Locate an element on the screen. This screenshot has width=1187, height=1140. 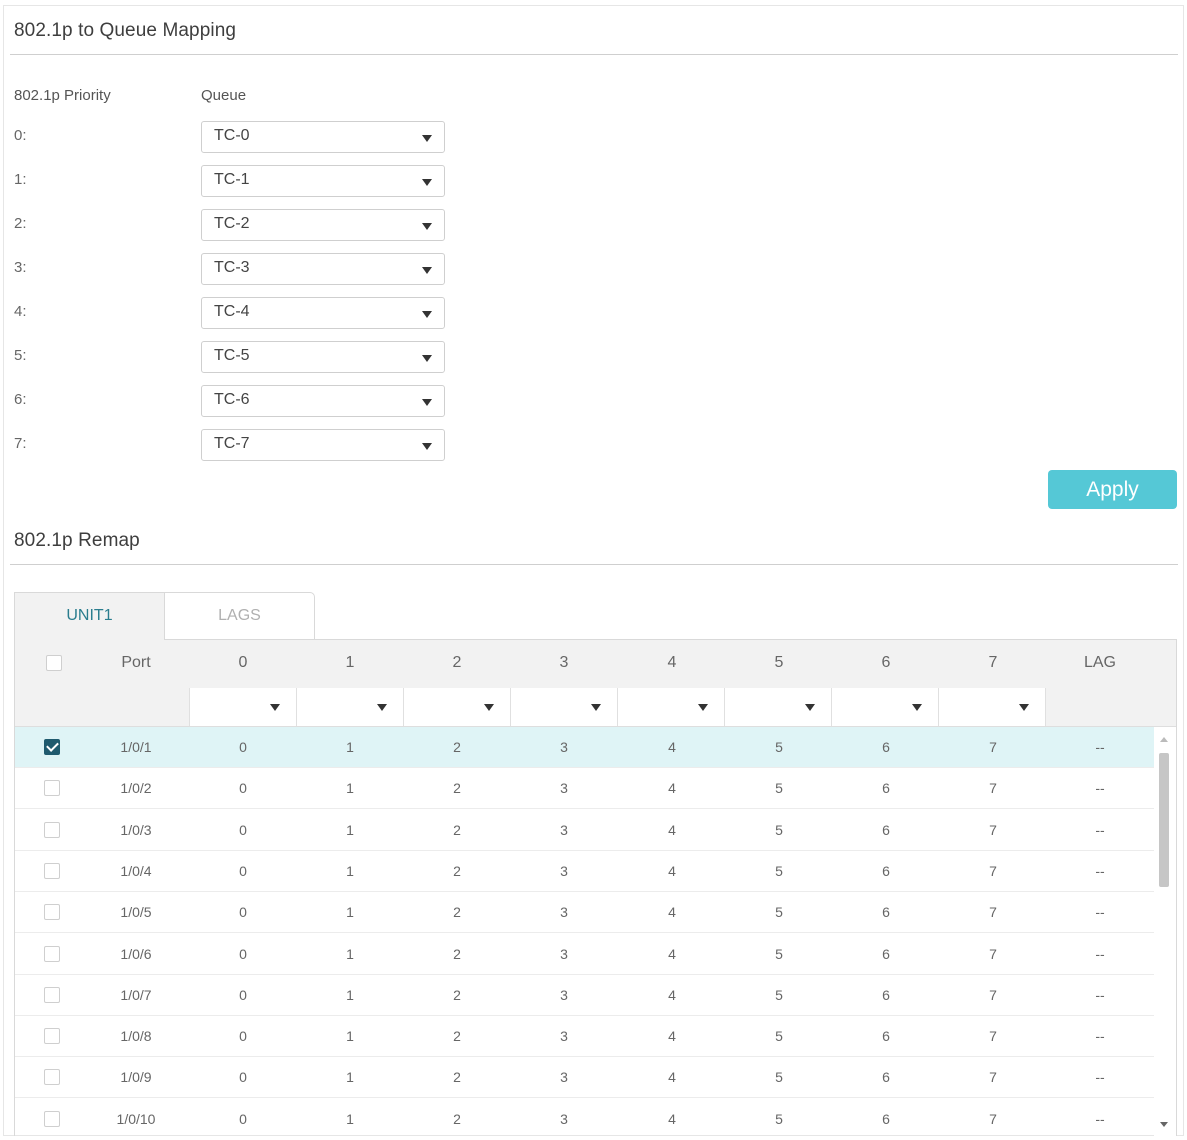
priority-label-3: 3: is located at coordinates (20, 267).